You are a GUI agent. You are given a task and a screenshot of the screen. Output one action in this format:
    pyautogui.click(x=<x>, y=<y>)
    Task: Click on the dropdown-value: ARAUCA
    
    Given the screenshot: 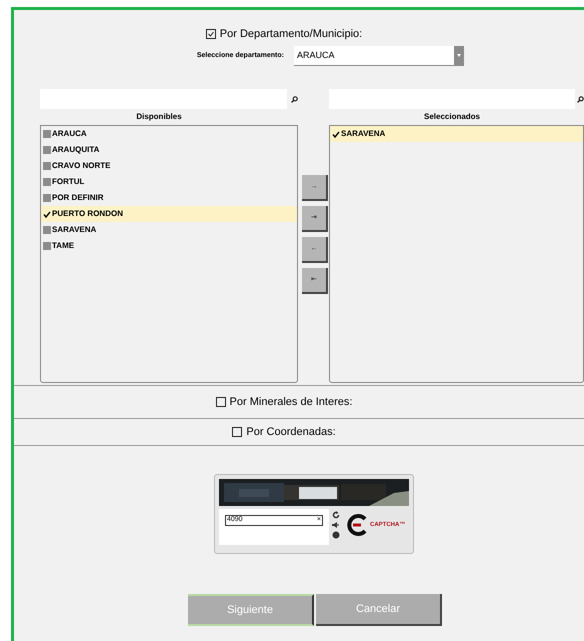 What is the action you would take?
    pyautogui.click(x=316, y=55)
    